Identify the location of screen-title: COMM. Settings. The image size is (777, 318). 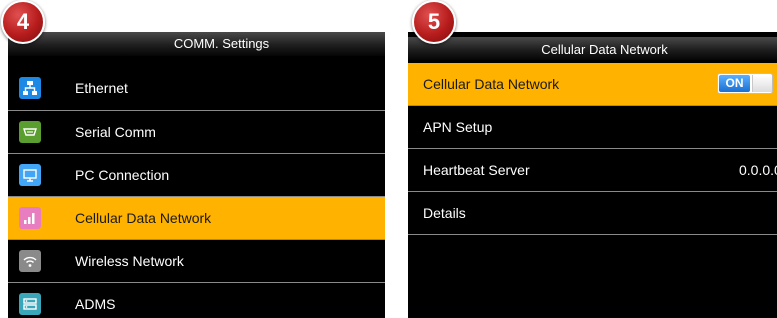
(221, 43).